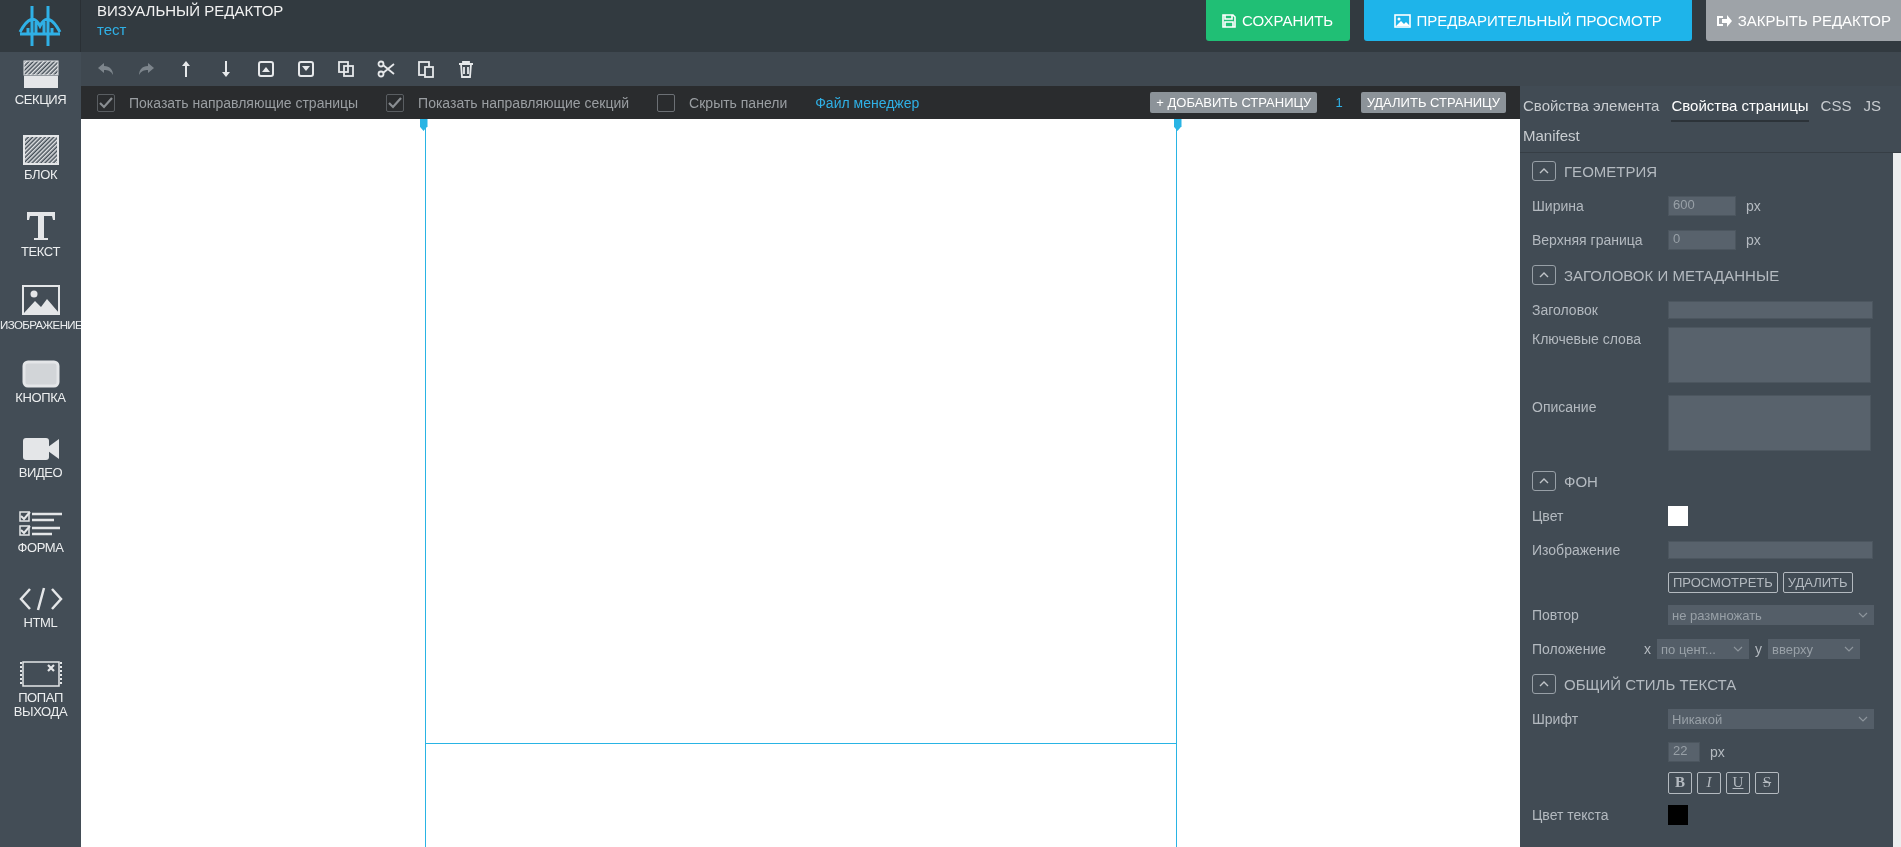  Describe the element at coordinates (1897, 500) in the screenshot. I see `scrollbar` at that location.